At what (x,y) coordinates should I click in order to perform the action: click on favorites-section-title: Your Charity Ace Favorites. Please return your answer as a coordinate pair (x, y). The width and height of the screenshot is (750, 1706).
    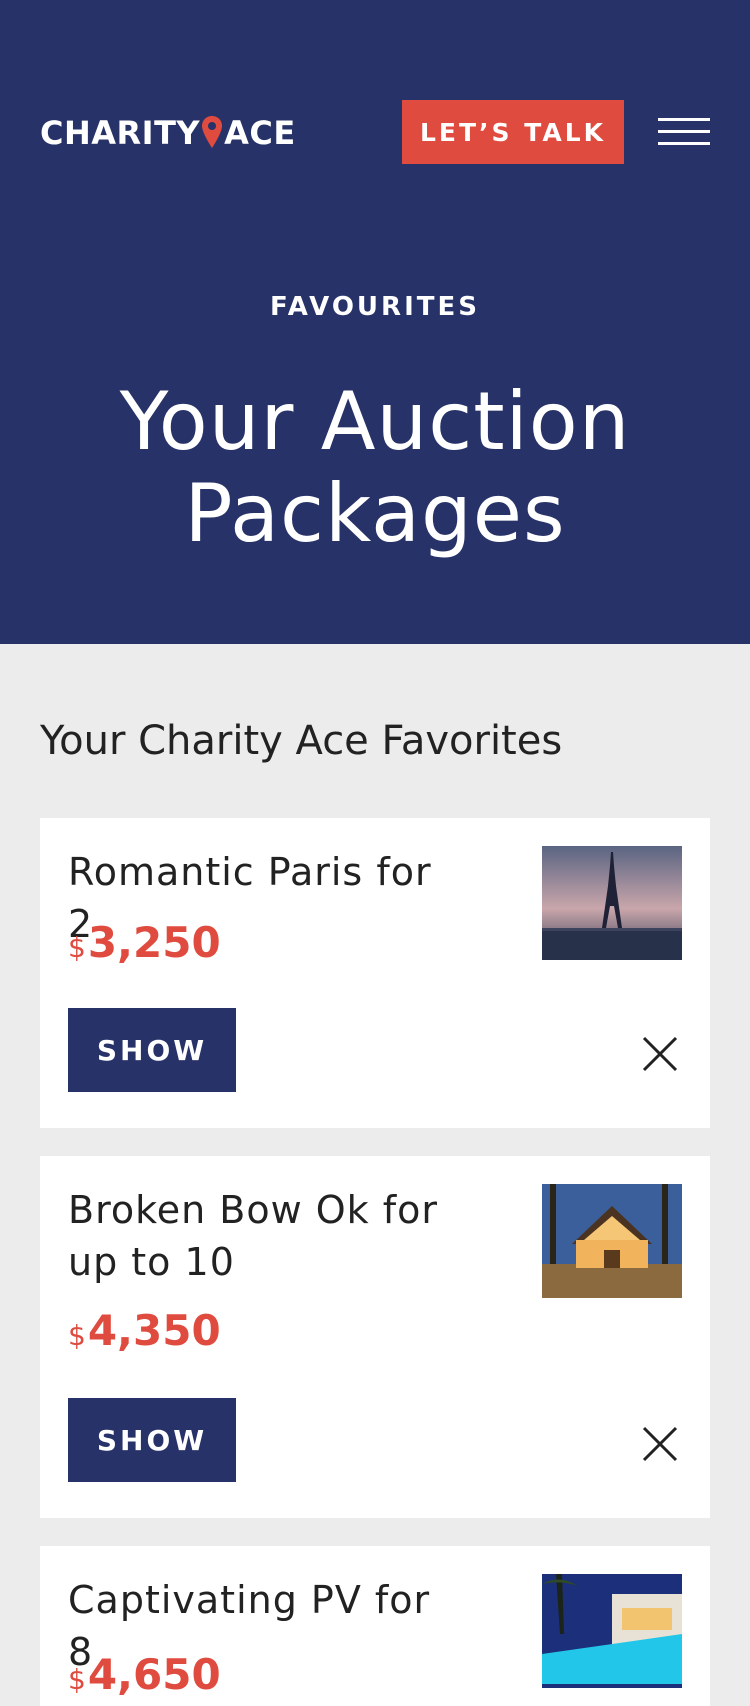
    Looking at the image, I should click on (301, 741).